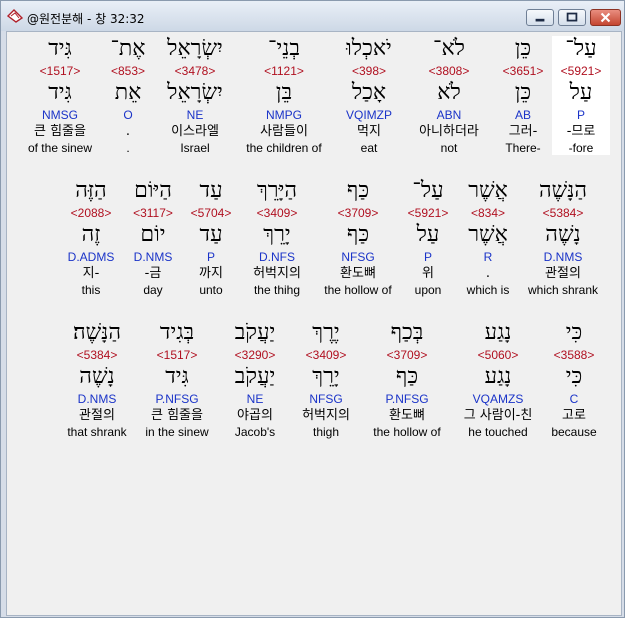  Describe the element at coordinates (369, 131) in the screenshot. I see `korean-gloss: 먹지` at that location.